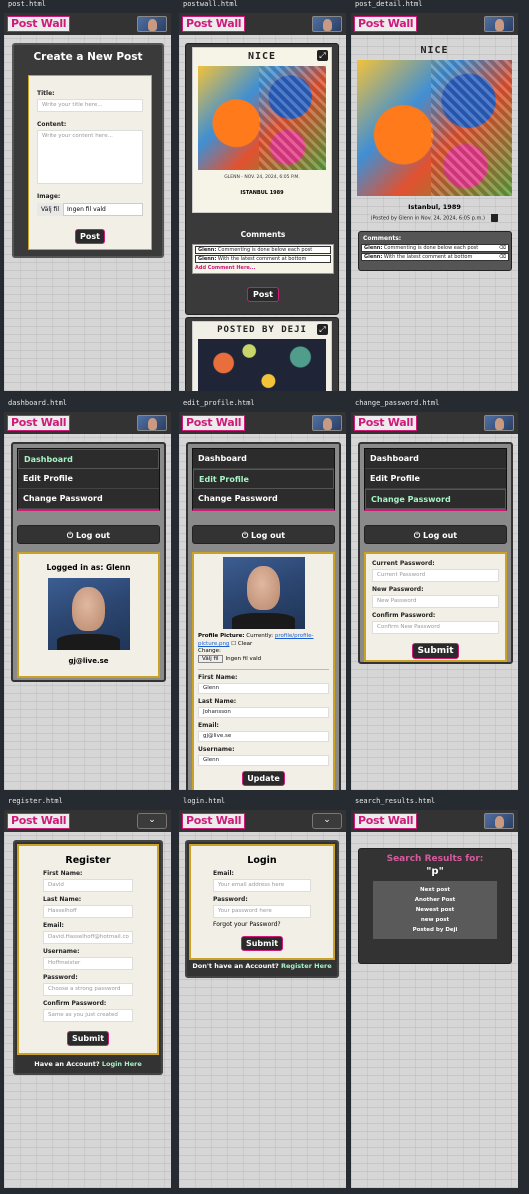 The image size is (529, 1194). I want to click on clear-checkbox: ☐, so click(233, 644).